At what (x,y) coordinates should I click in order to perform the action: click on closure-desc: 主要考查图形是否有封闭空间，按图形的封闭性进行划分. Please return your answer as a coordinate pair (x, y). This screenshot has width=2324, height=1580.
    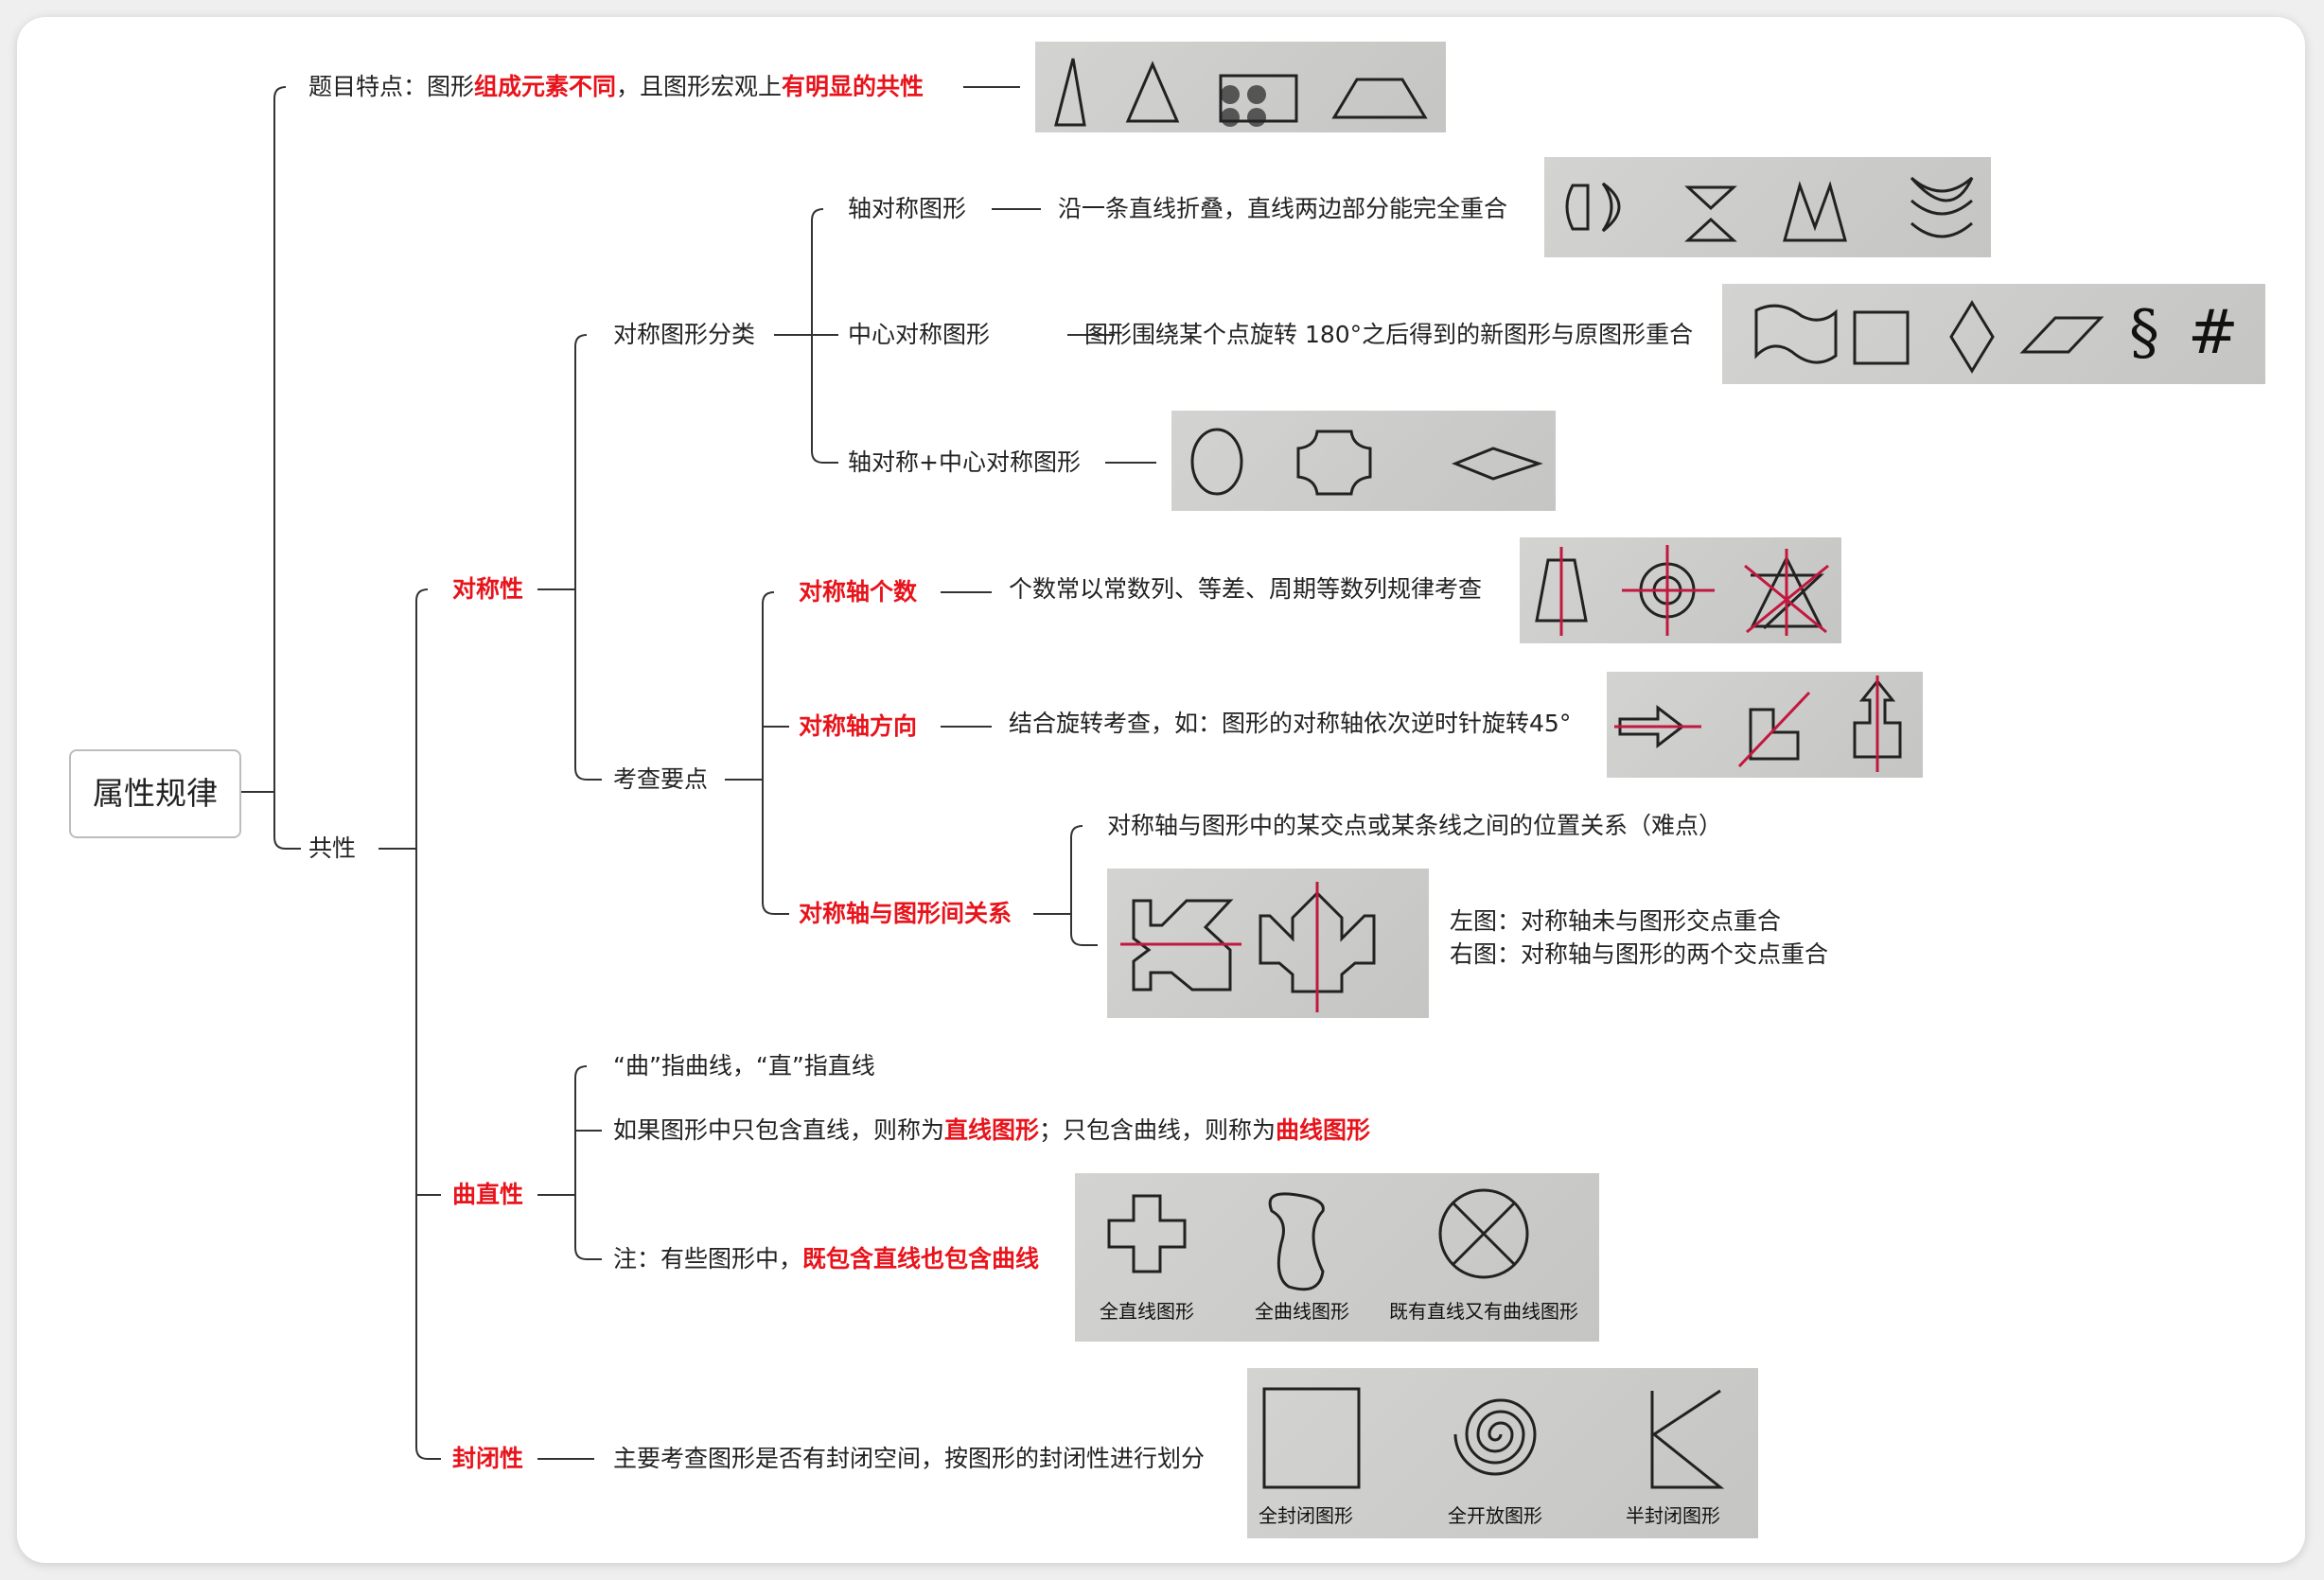
    Looking at the image, I should click on (909, 1458).